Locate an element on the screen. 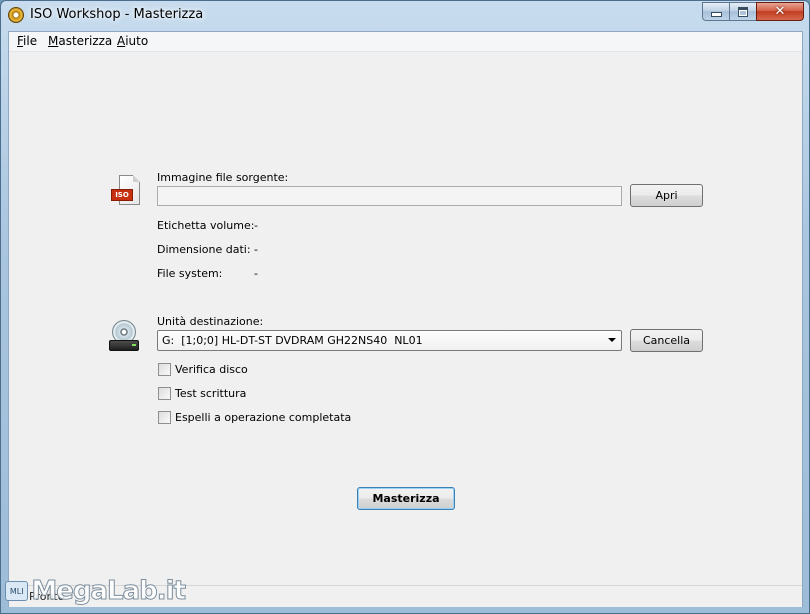 This screenshot has height=614, width=810. iso-workshop-app-icon is located at coordinates (16, 15).